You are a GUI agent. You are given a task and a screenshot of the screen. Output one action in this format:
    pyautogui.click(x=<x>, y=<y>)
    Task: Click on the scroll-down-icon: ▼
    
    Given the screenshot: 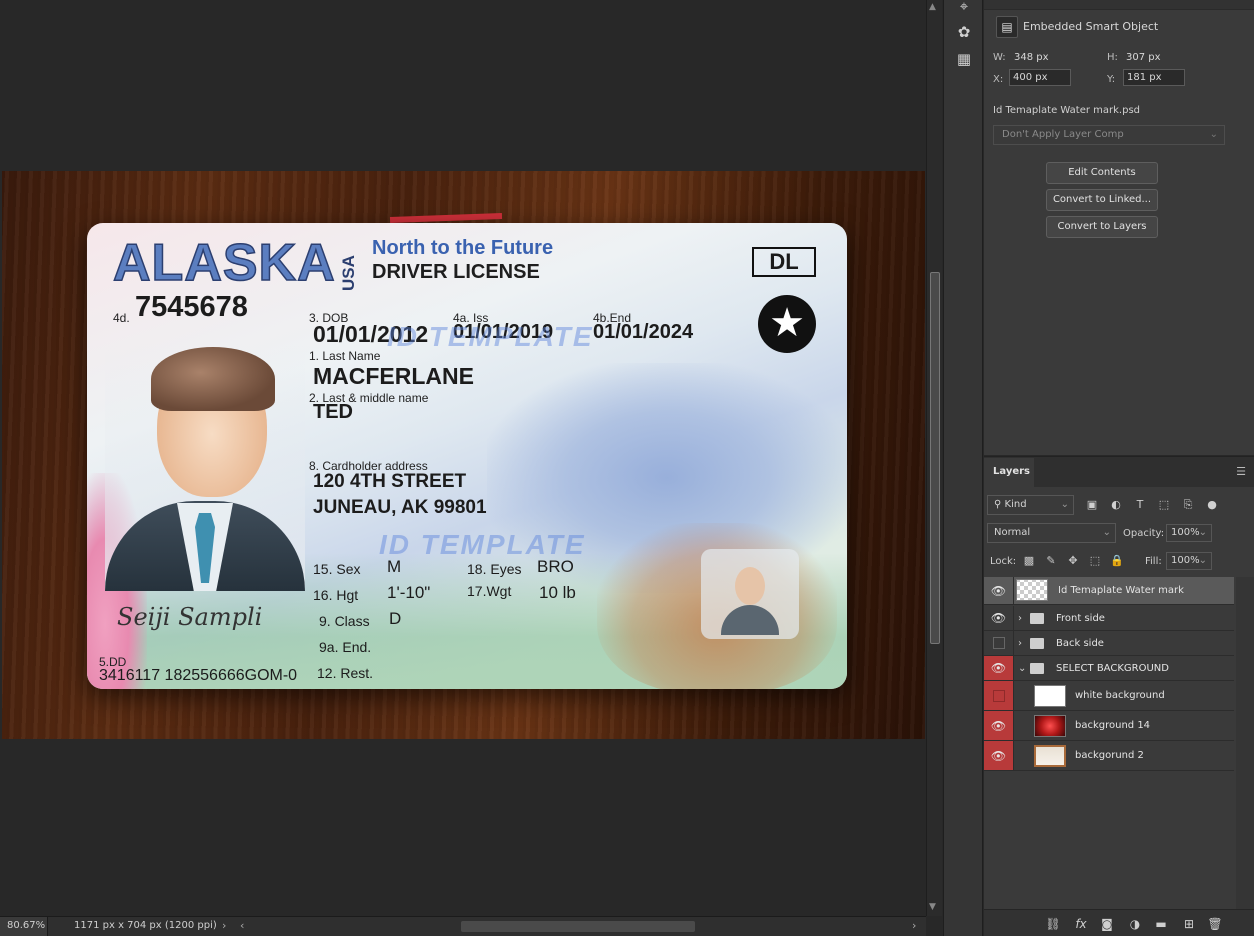 What is the action you would take?
    pyautogui.click(x=932, y=907)
    